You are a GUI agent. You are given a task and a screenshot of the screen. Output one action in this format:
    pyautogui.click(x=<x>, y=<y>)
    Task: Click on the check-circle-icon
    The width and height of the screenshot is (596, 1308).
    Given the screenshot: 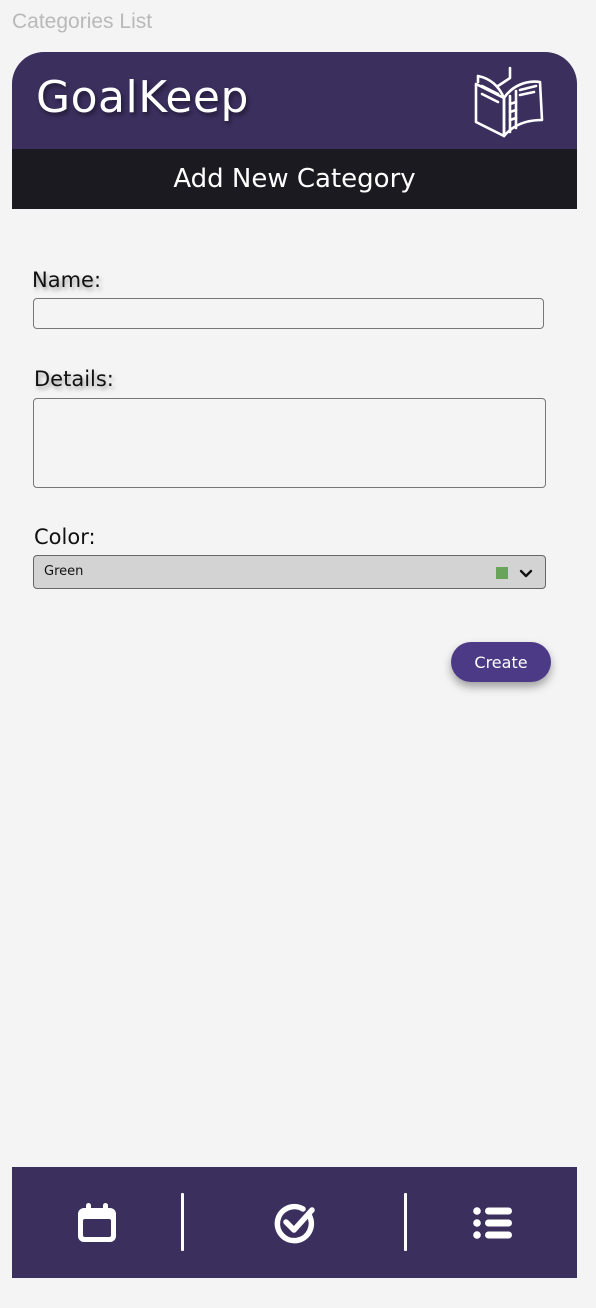 What is the action you would take?
    pyautogui.click(x=295, y=1223)
    